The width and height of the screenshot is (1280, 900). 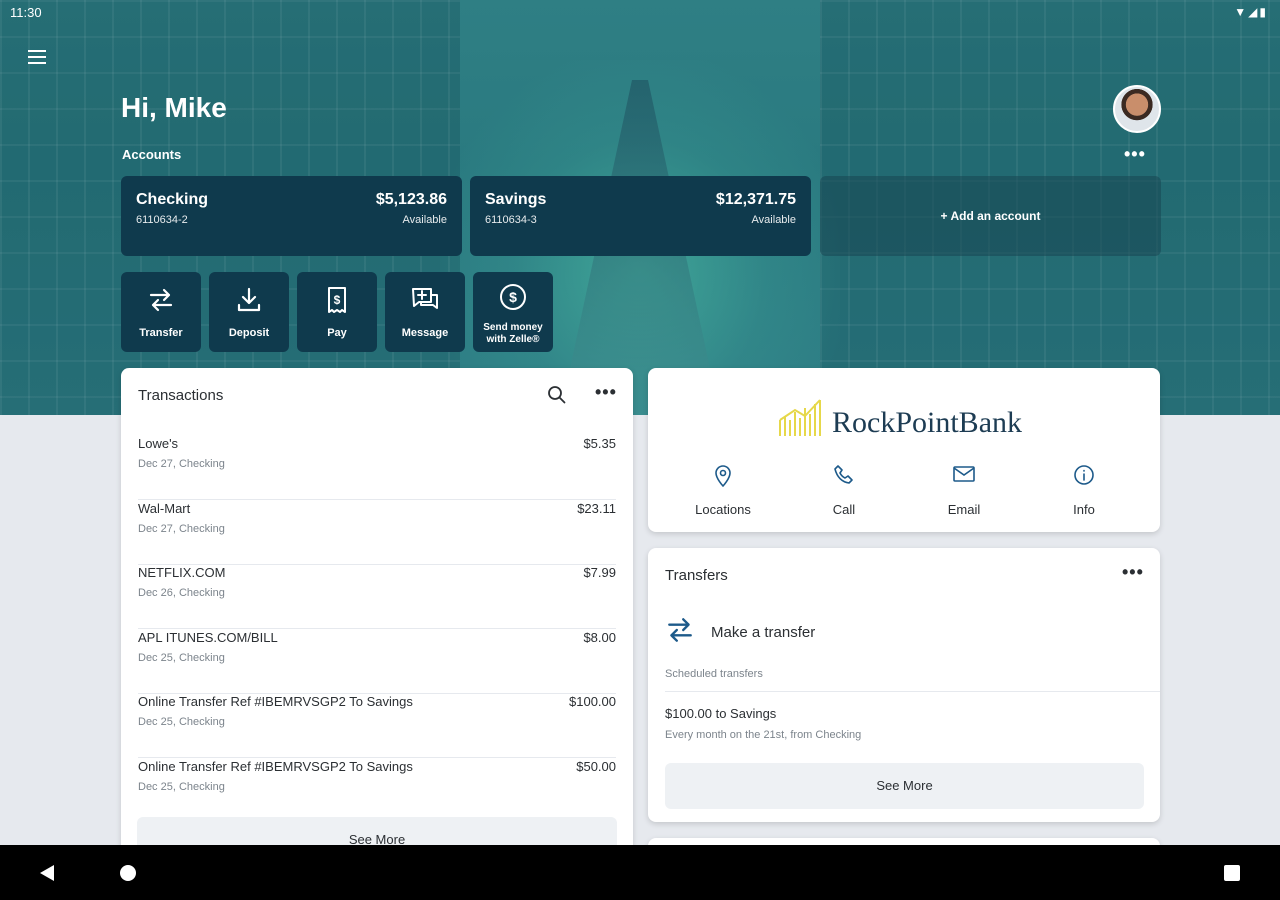 I want to click on account-number: 6110634-3, so click(x=511, y=220).